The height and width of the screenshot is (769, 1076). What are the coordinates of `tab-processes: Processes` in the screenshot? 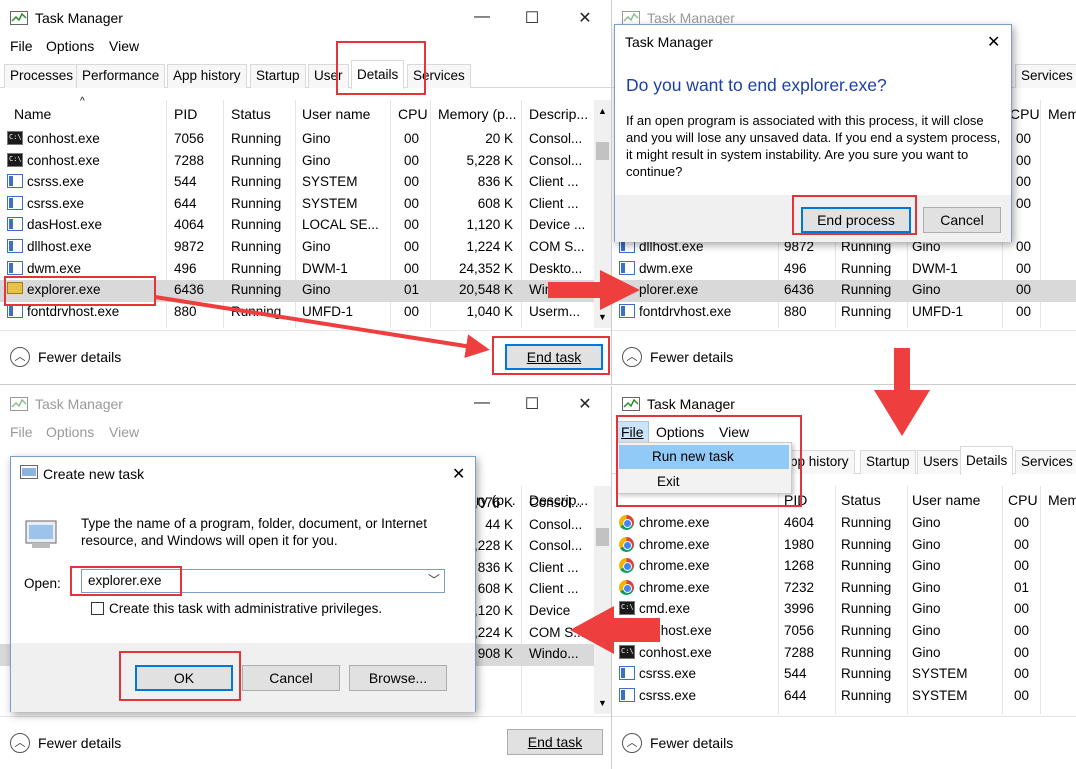 It's located at (42, 76).